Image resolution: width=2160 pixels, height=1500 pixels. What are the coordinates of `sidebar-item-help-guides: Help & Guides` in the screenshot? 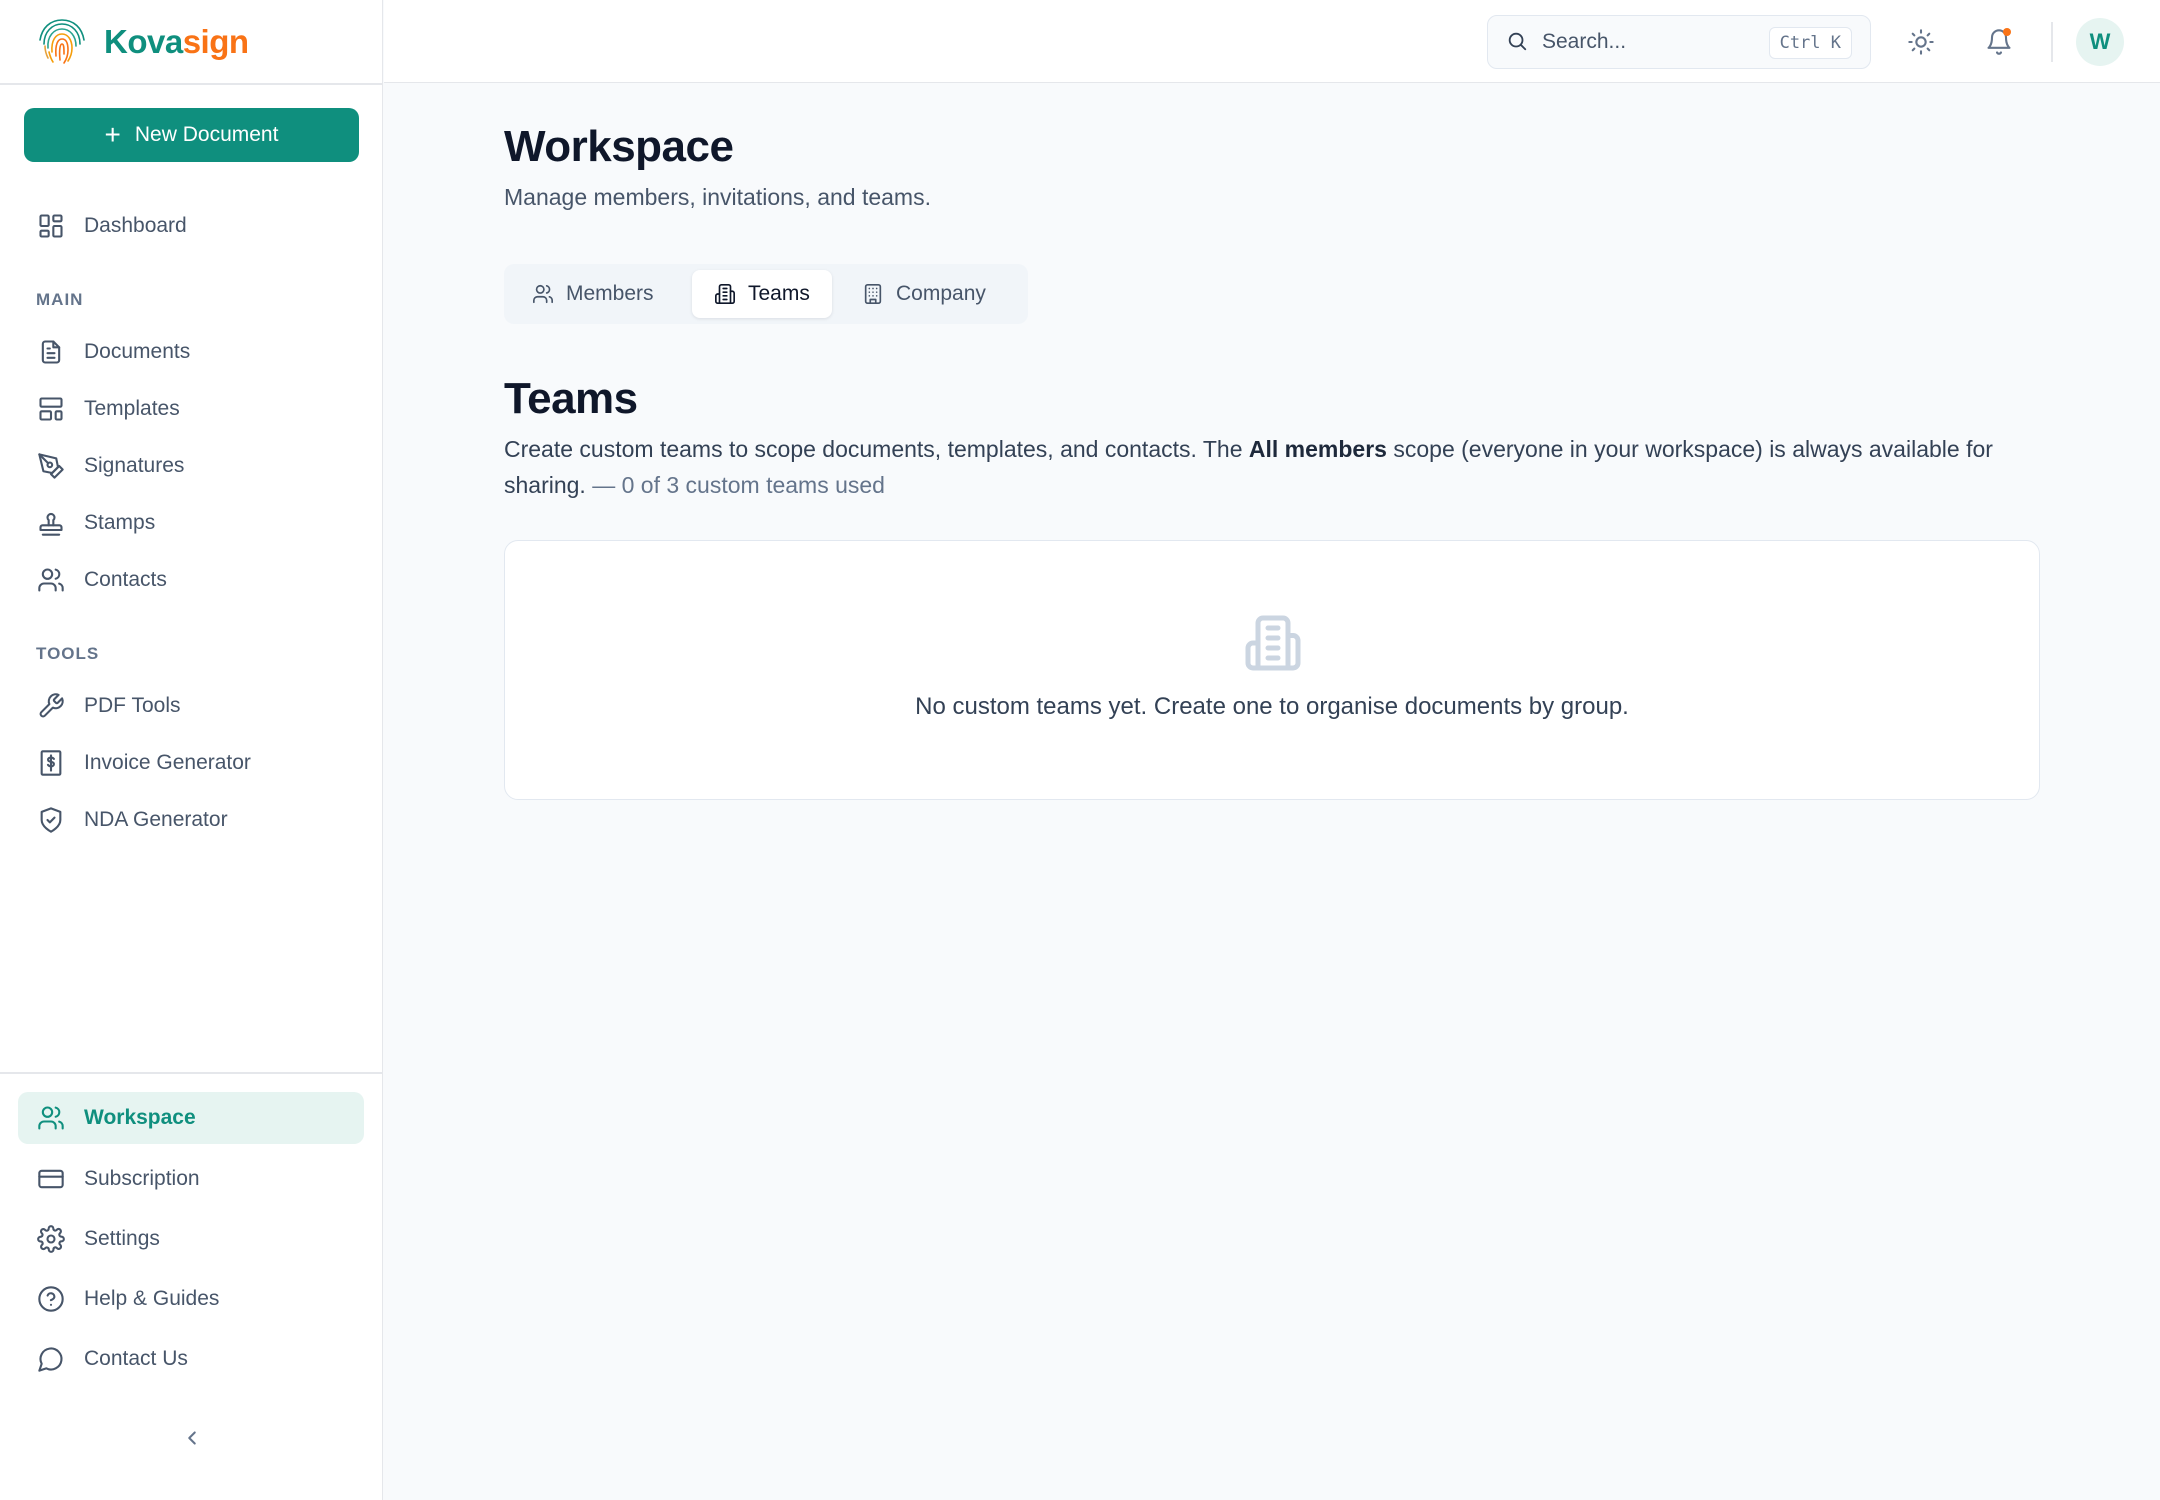 It's located at (191, 1299).